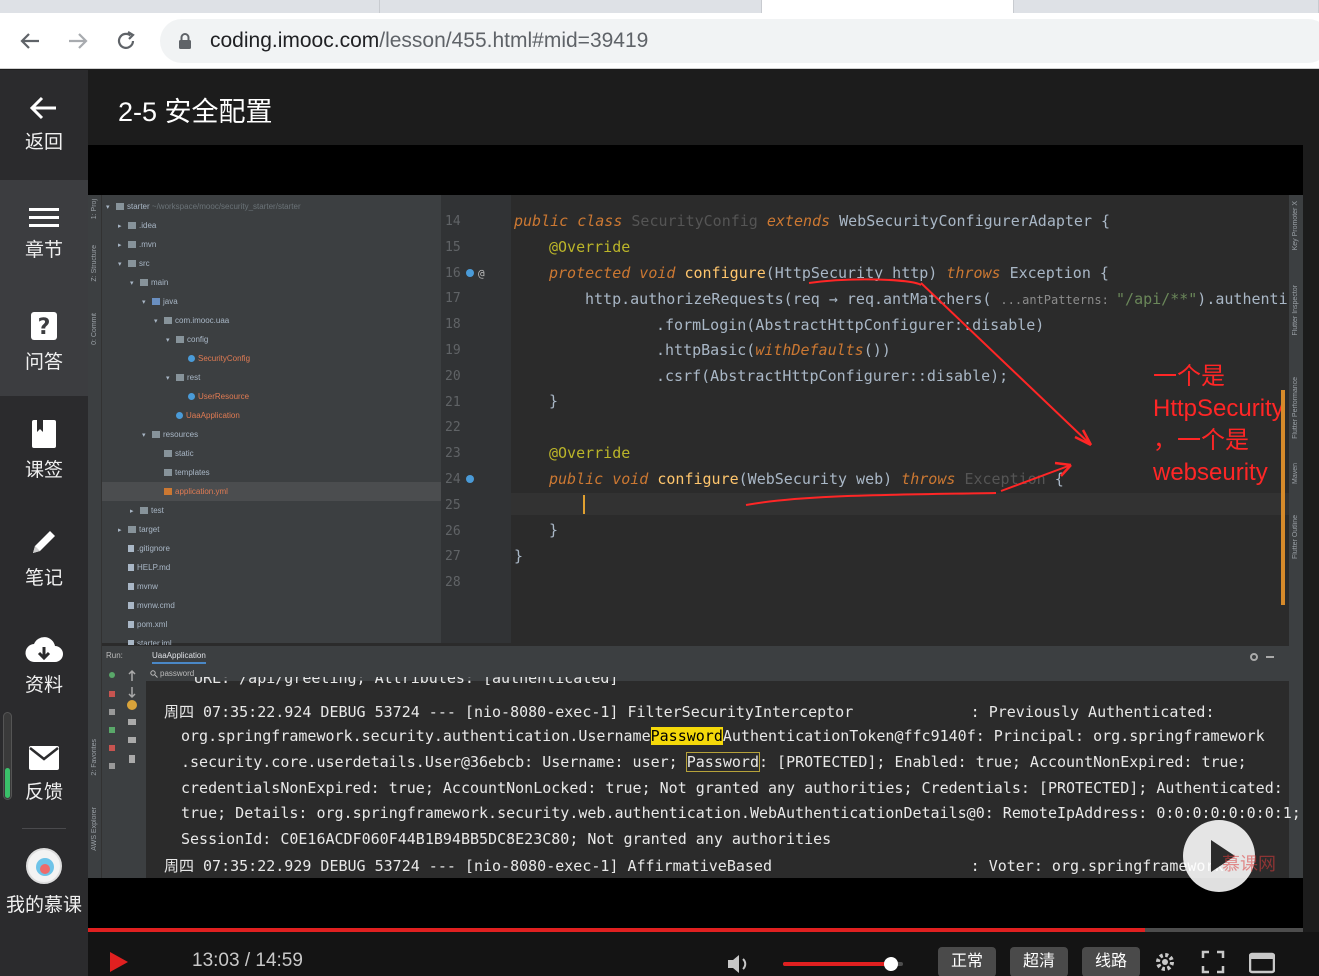  I want to click on project-tree-item: UaaApplication, so click(271, 415).